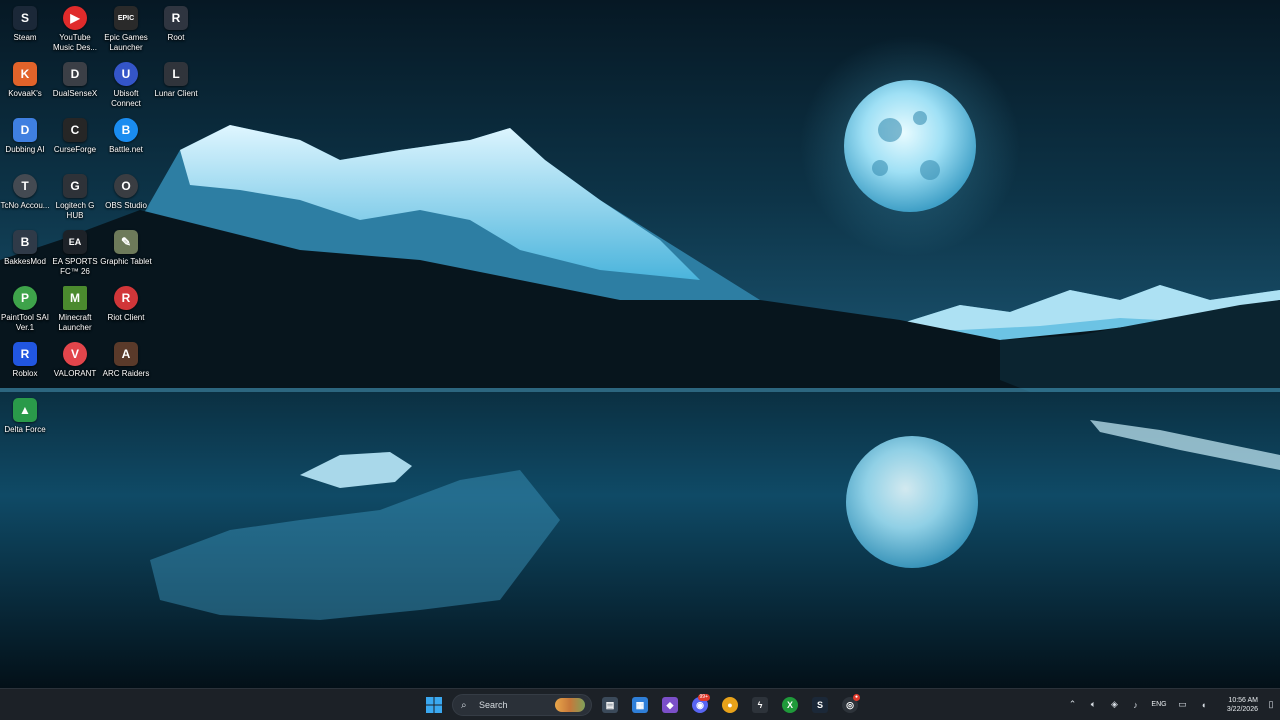 The height and width of the screenshot is (720, 1280). What do you see at coordinates (610, 705) in the screenshot?
I see `taskbar-app-file-explorer: ▤` at bounding box center [610, 705].